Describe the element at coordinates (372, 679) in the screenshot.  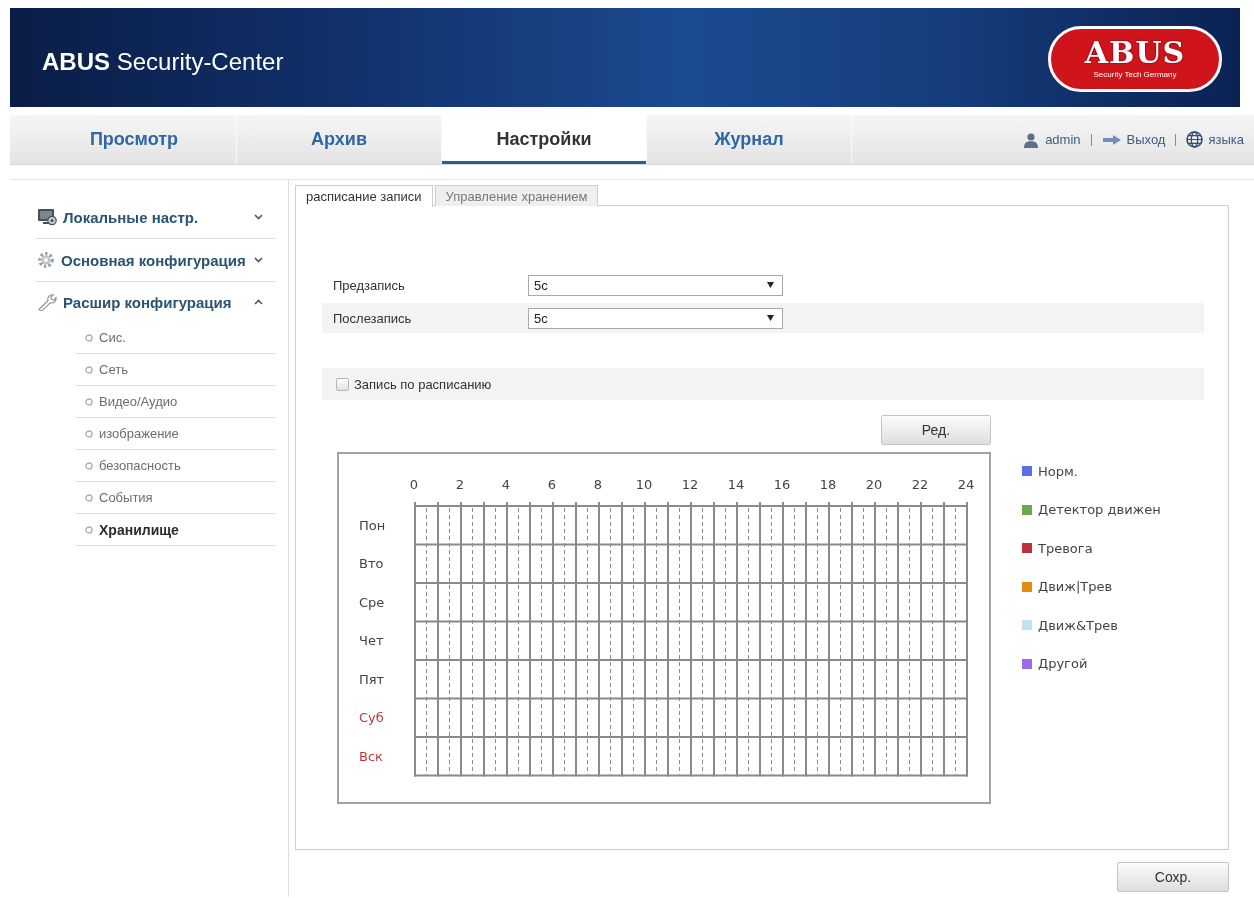
I see `day-label: Пят` at that location.